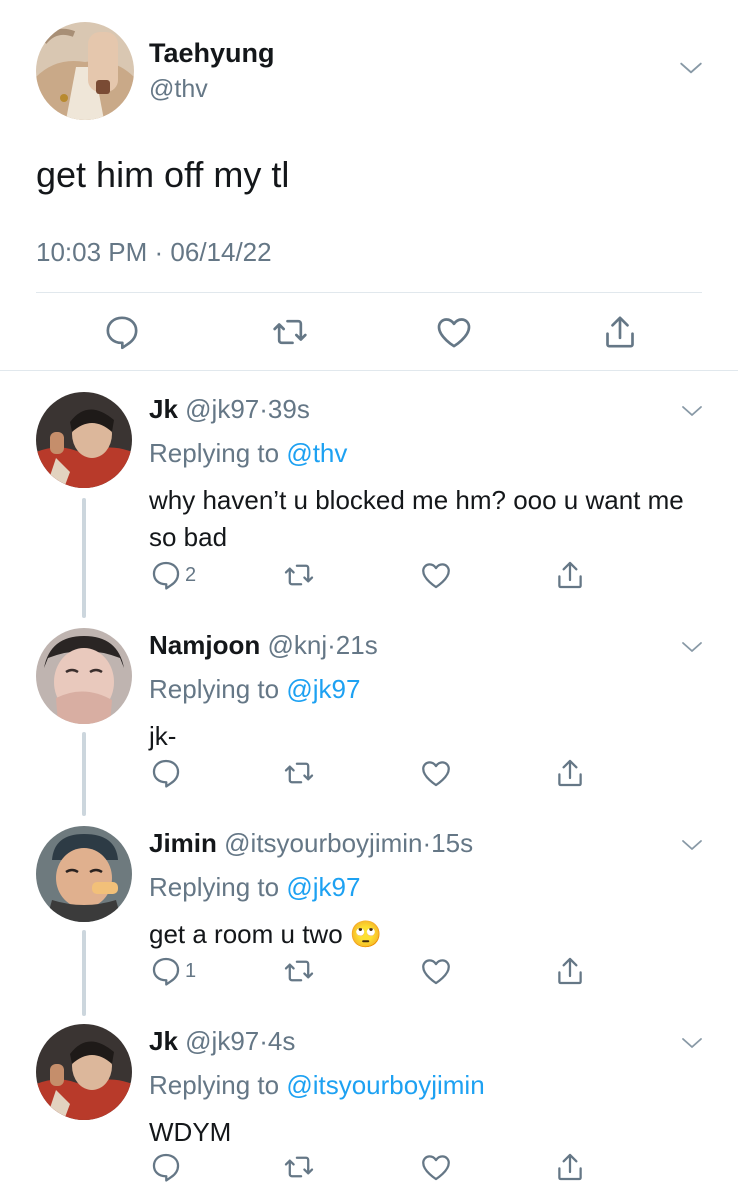  I want to click on author-handle: @itsyourboyjimin, so click(323, 843).